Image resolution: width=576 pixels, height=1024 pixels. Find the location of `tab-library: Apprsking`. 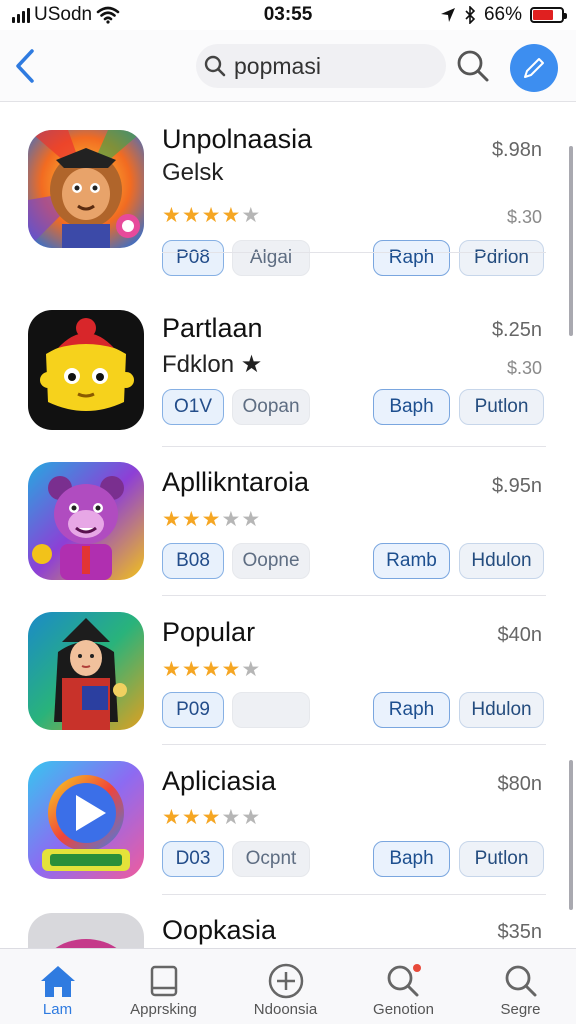

tab-library: Apprsking is located at coordinates (163, 986).